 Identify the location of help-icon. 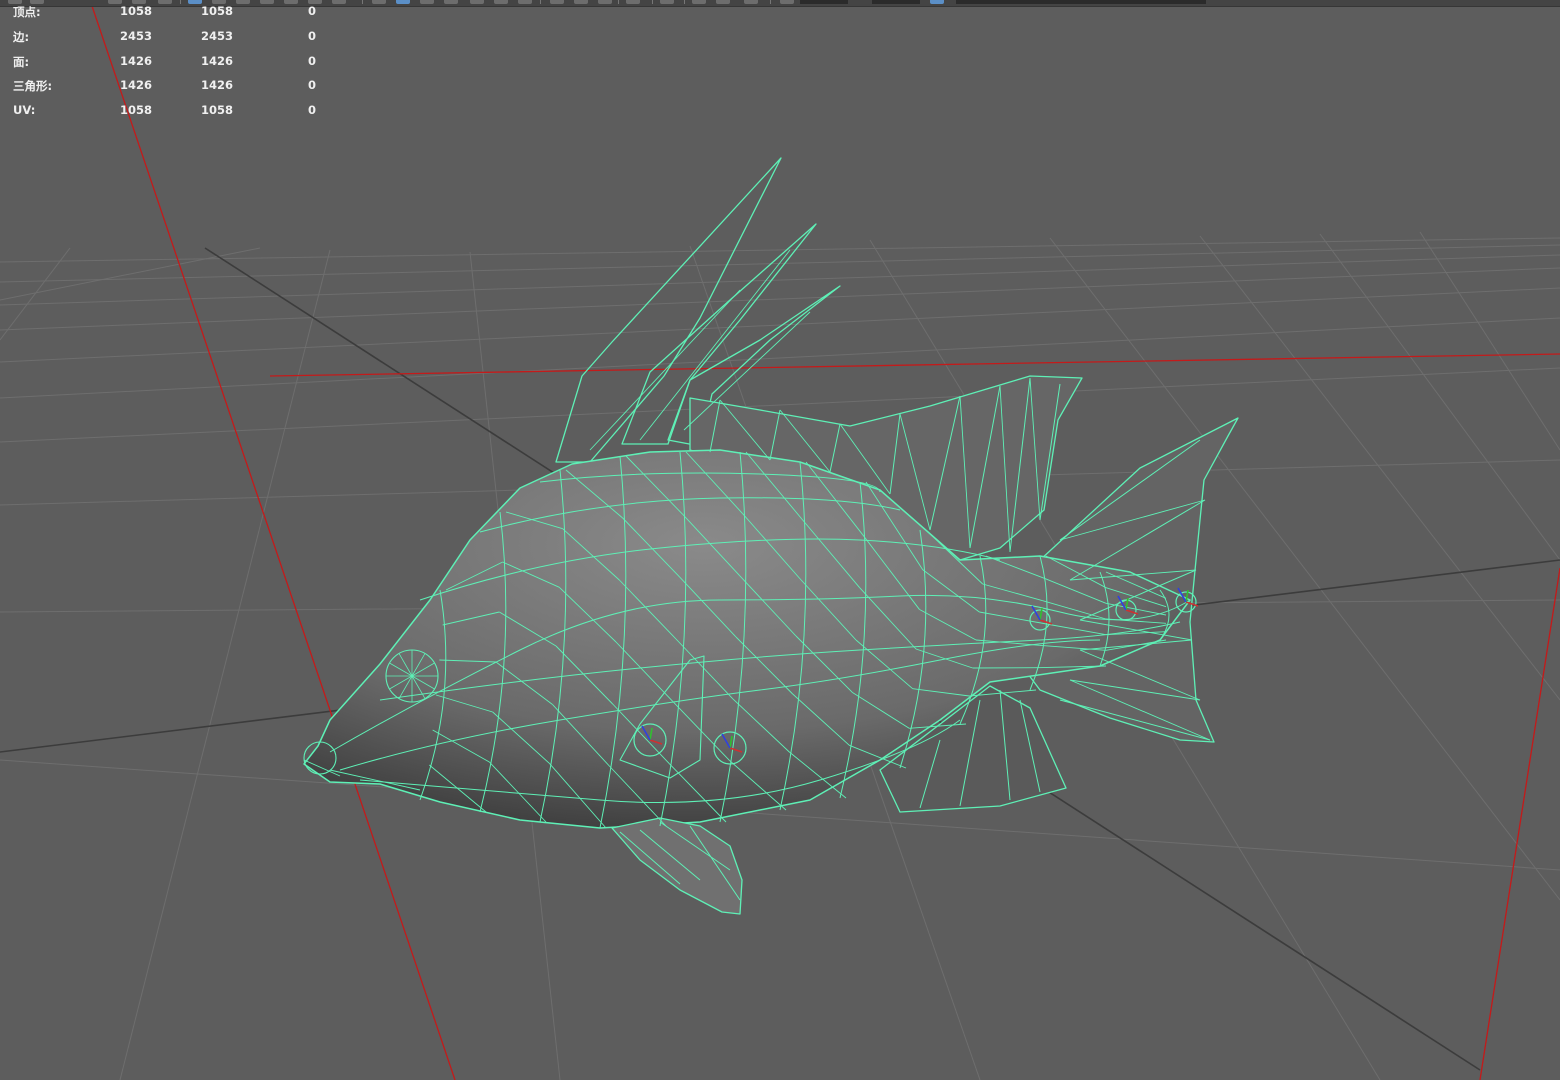
(581, 2).